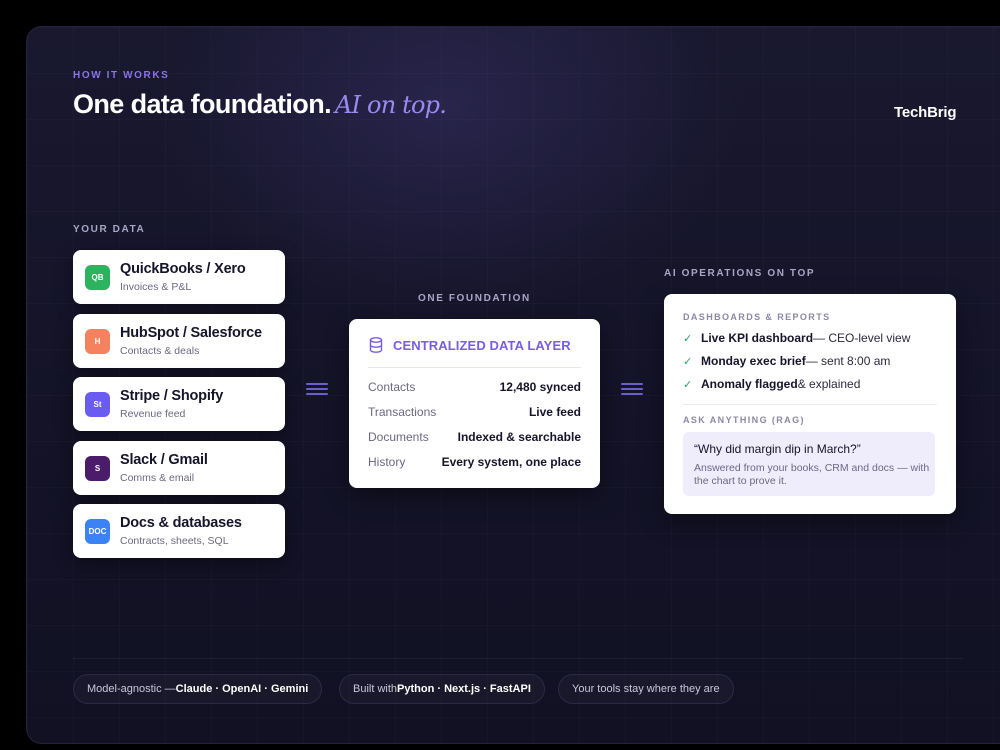  What do you see at coordinates (848, 361) in the screenshot?
I see `item-rest: — sent 8:00 am` at bounding box center [848, 361].